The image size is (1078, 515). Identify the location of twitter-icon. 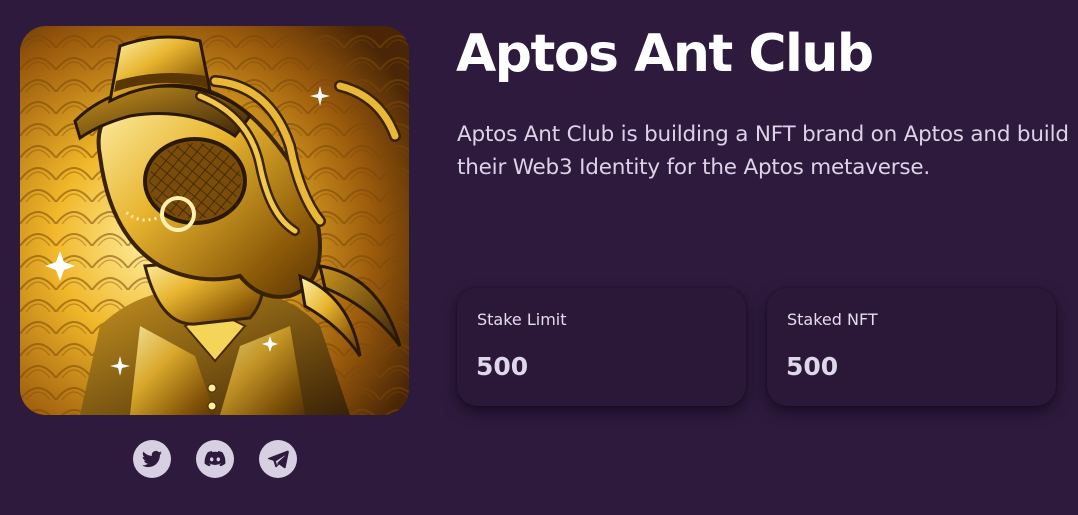
(151, 459).